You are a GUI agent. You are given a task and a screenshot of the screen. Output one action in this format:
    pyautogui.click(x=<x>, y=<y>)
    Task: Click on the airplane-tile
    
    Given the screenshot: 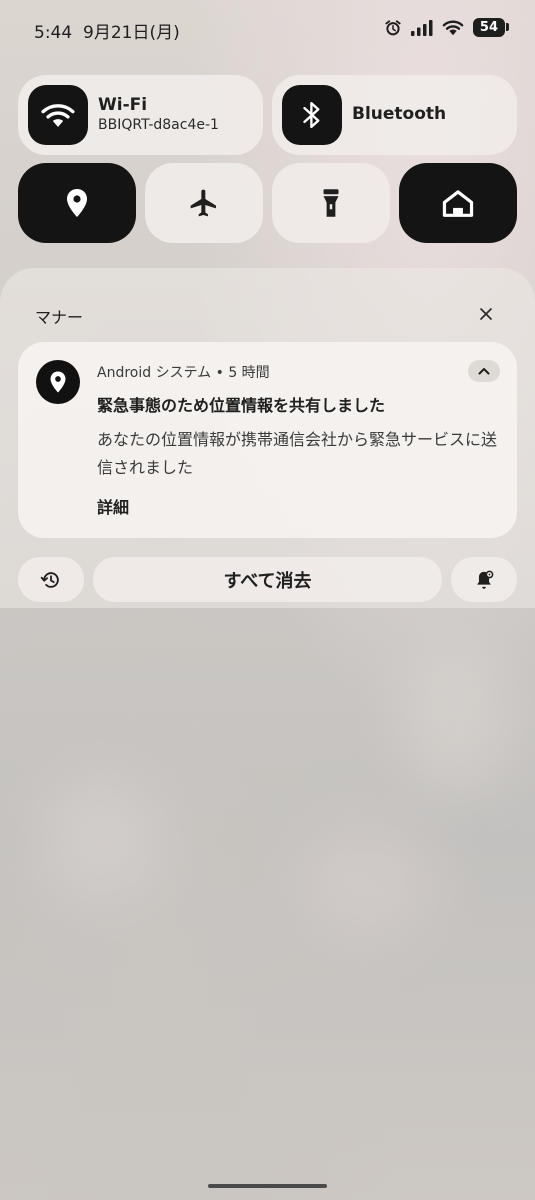 What is the action you would take?
    pyautogui.click(x=204, y=203)
    